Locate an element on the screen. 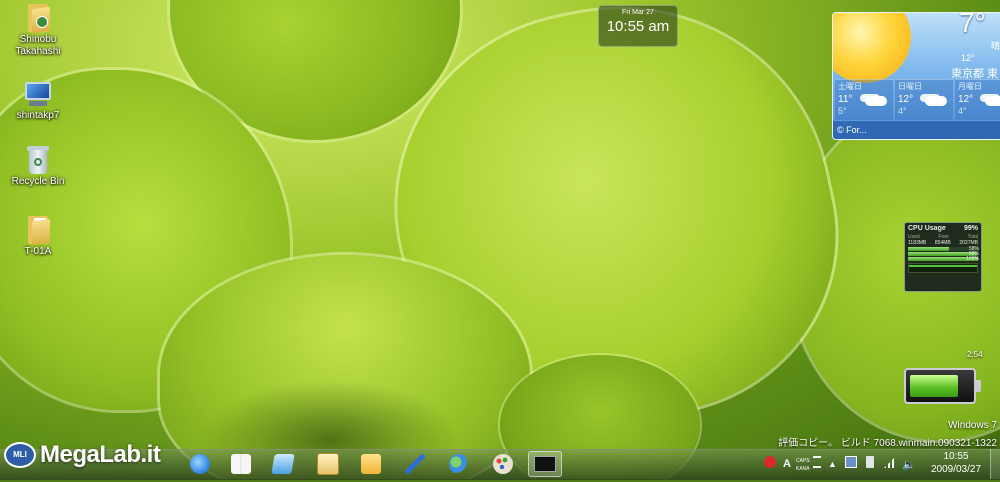  cpu-meter: 58% is located at coordinates (943, 249).